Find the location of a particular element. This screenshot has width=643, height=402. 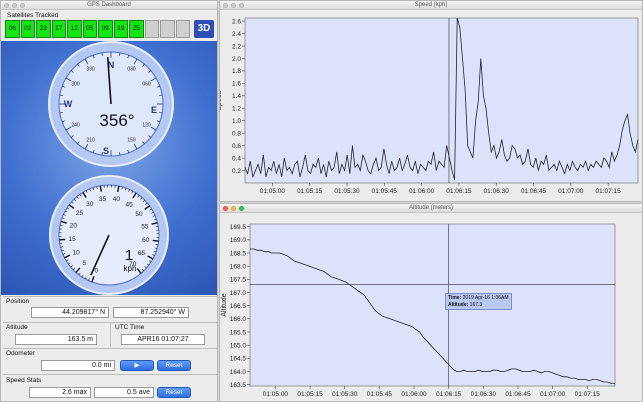

y-tick-label: 167.0 is located at coordinates (238, 293).